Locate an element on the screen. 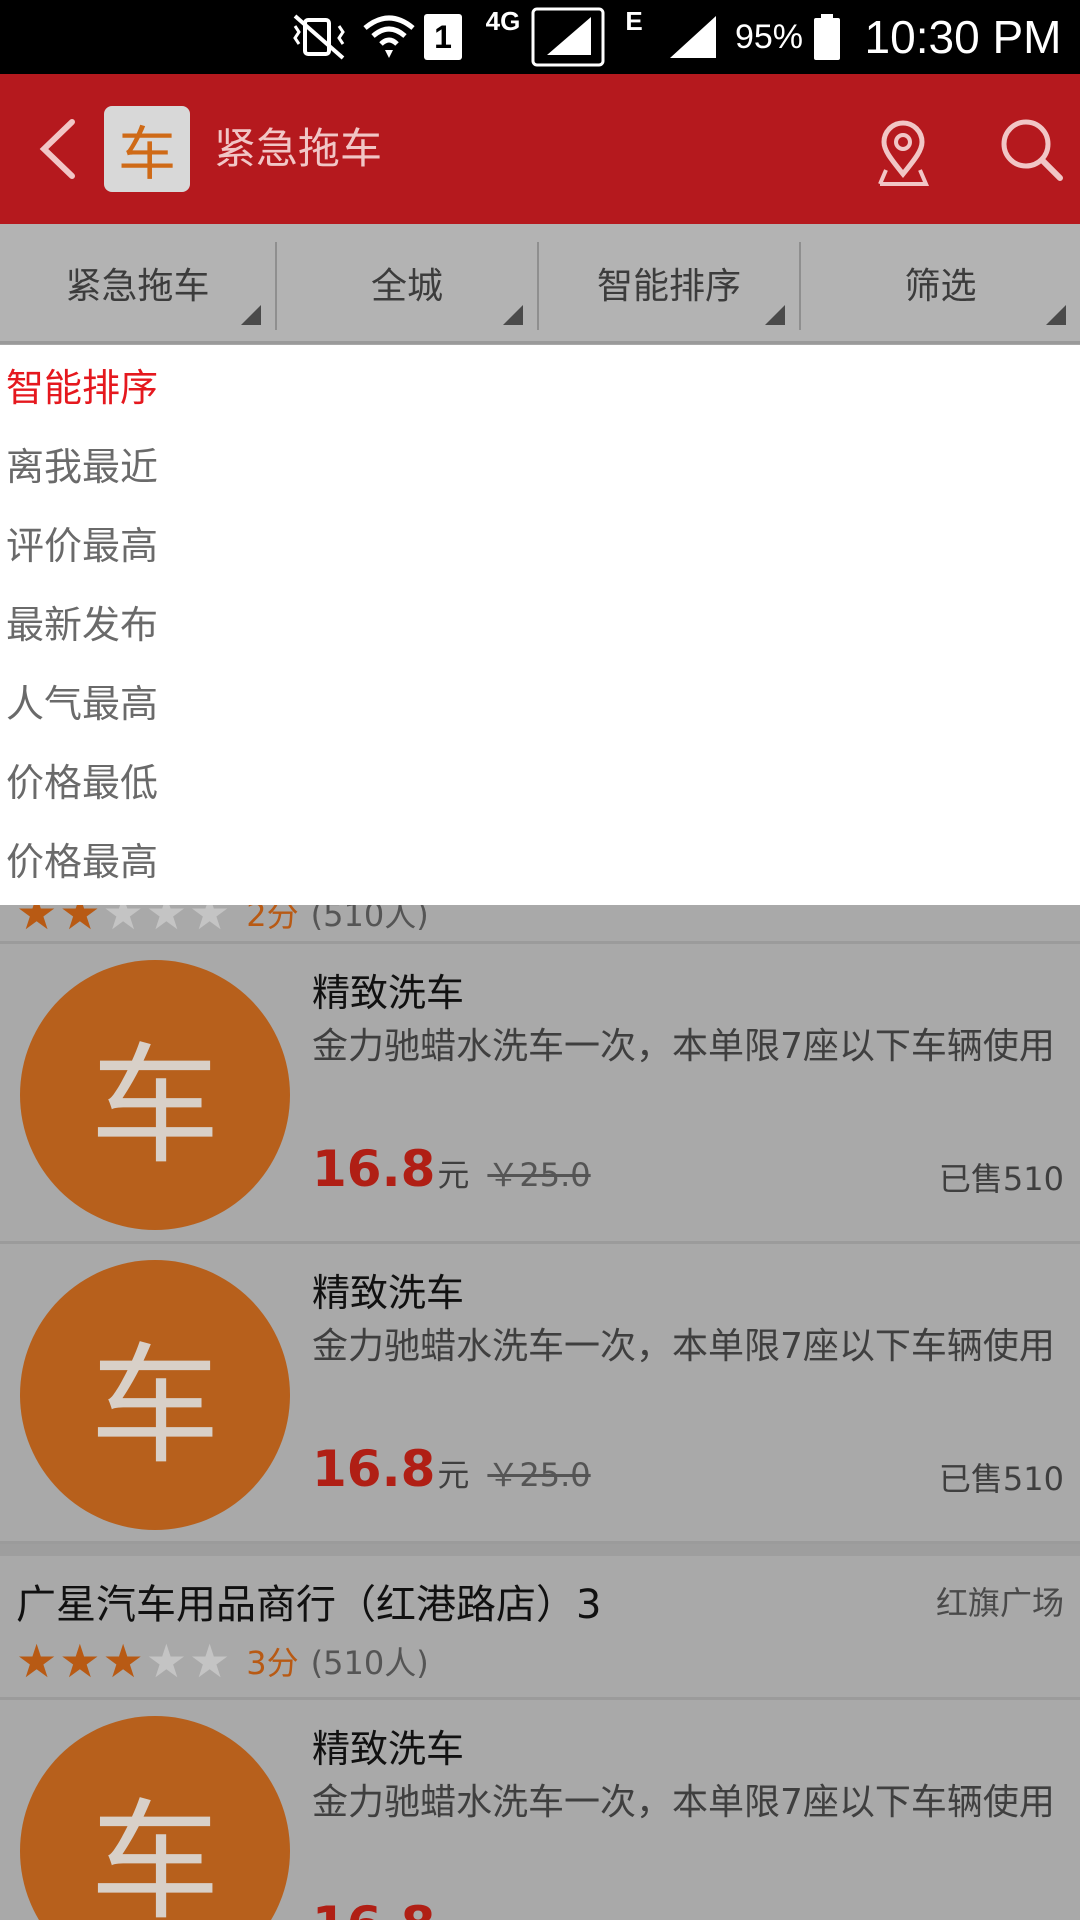  network-4g-label: 4G is located at coordinates (503, 21).